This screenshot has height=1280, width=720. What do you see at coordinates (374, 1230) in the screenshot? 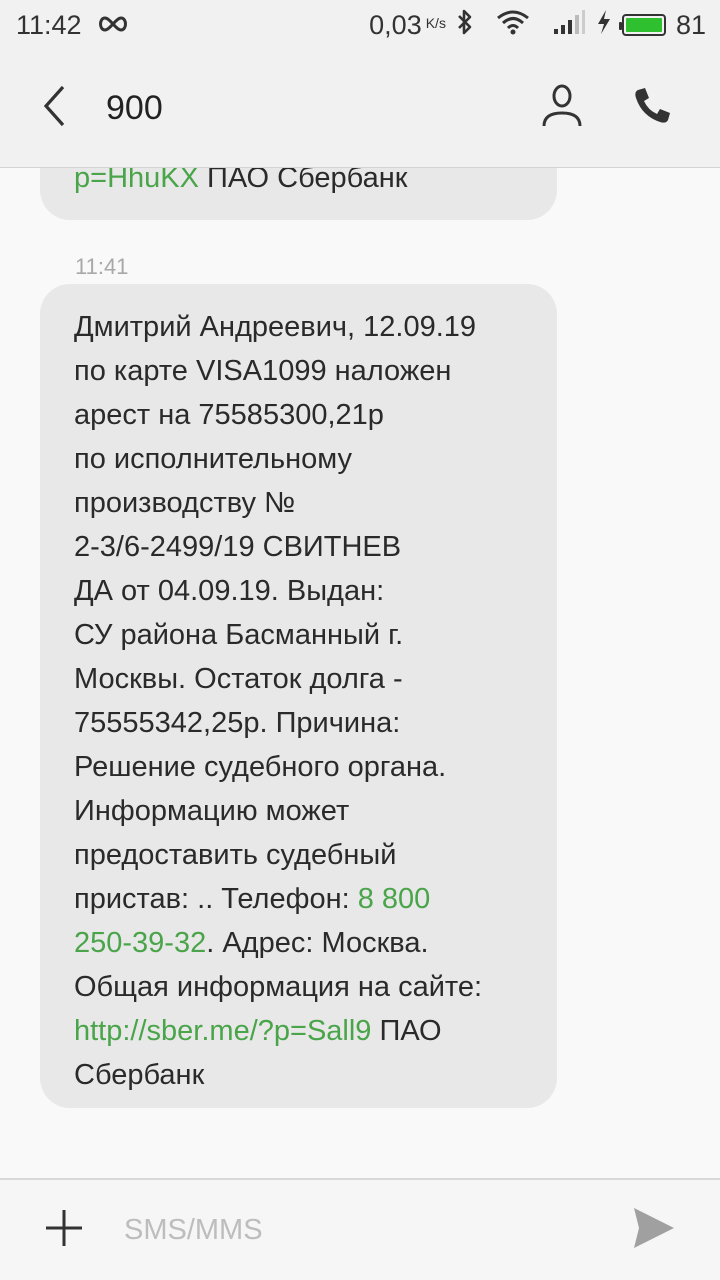
I see `message-input` at bounding box center [374, 1230].